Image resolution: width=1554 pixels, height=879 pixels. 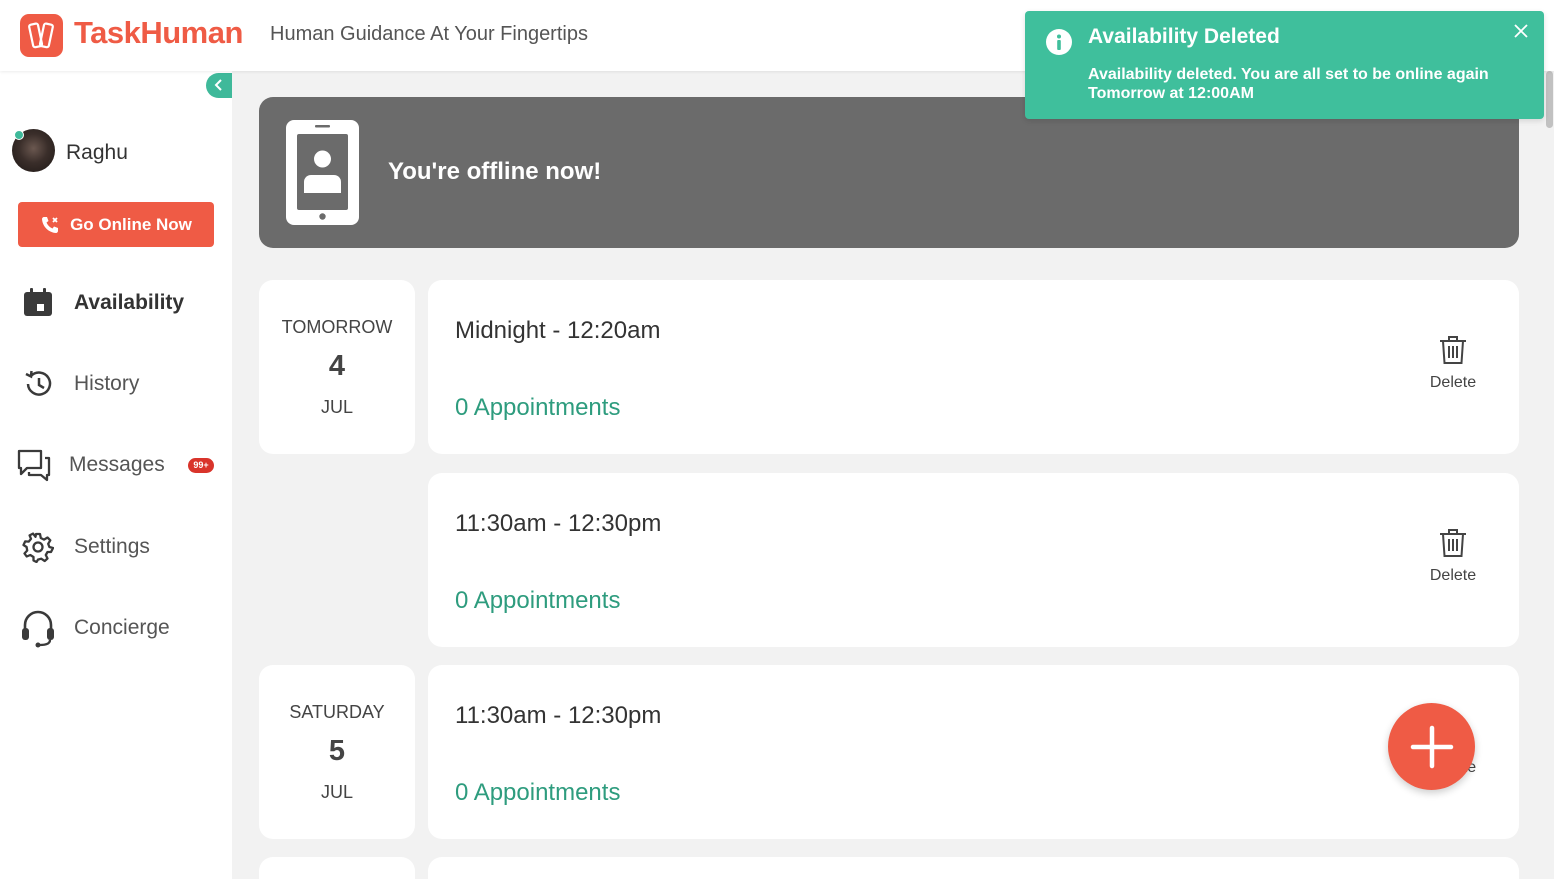 What do you see at coordinates (38, 384) in the screenshot?
I see `history-icon` at bounding box center [38, 384].